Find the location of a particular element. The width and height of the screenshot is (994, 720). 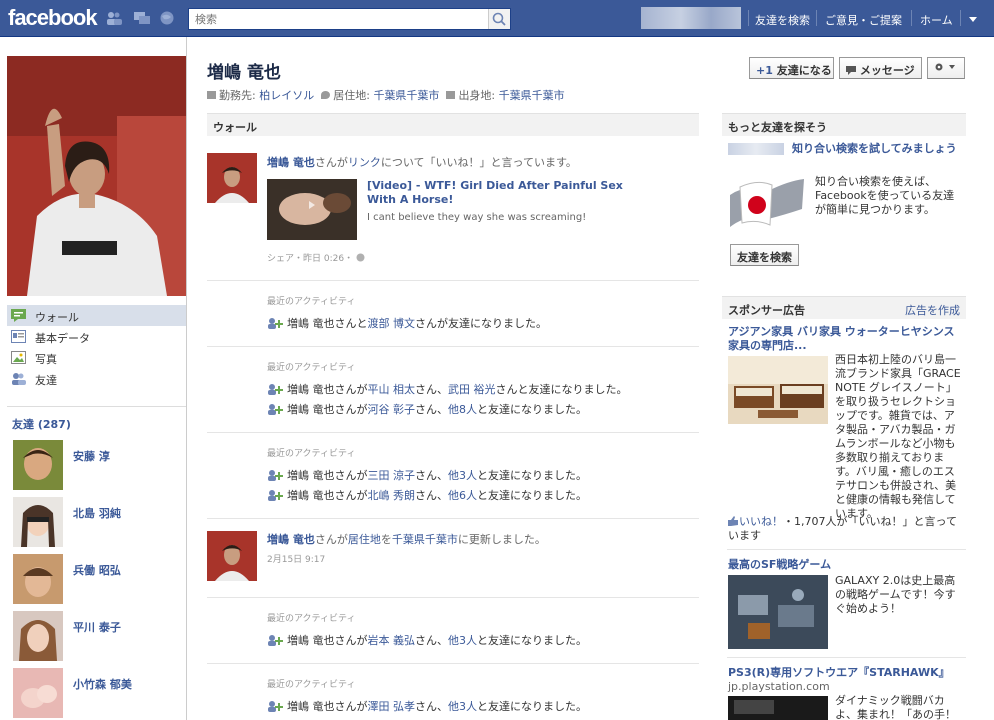

story-timestamp: 2月15日 9:17 is located at coordinates (296, 558).